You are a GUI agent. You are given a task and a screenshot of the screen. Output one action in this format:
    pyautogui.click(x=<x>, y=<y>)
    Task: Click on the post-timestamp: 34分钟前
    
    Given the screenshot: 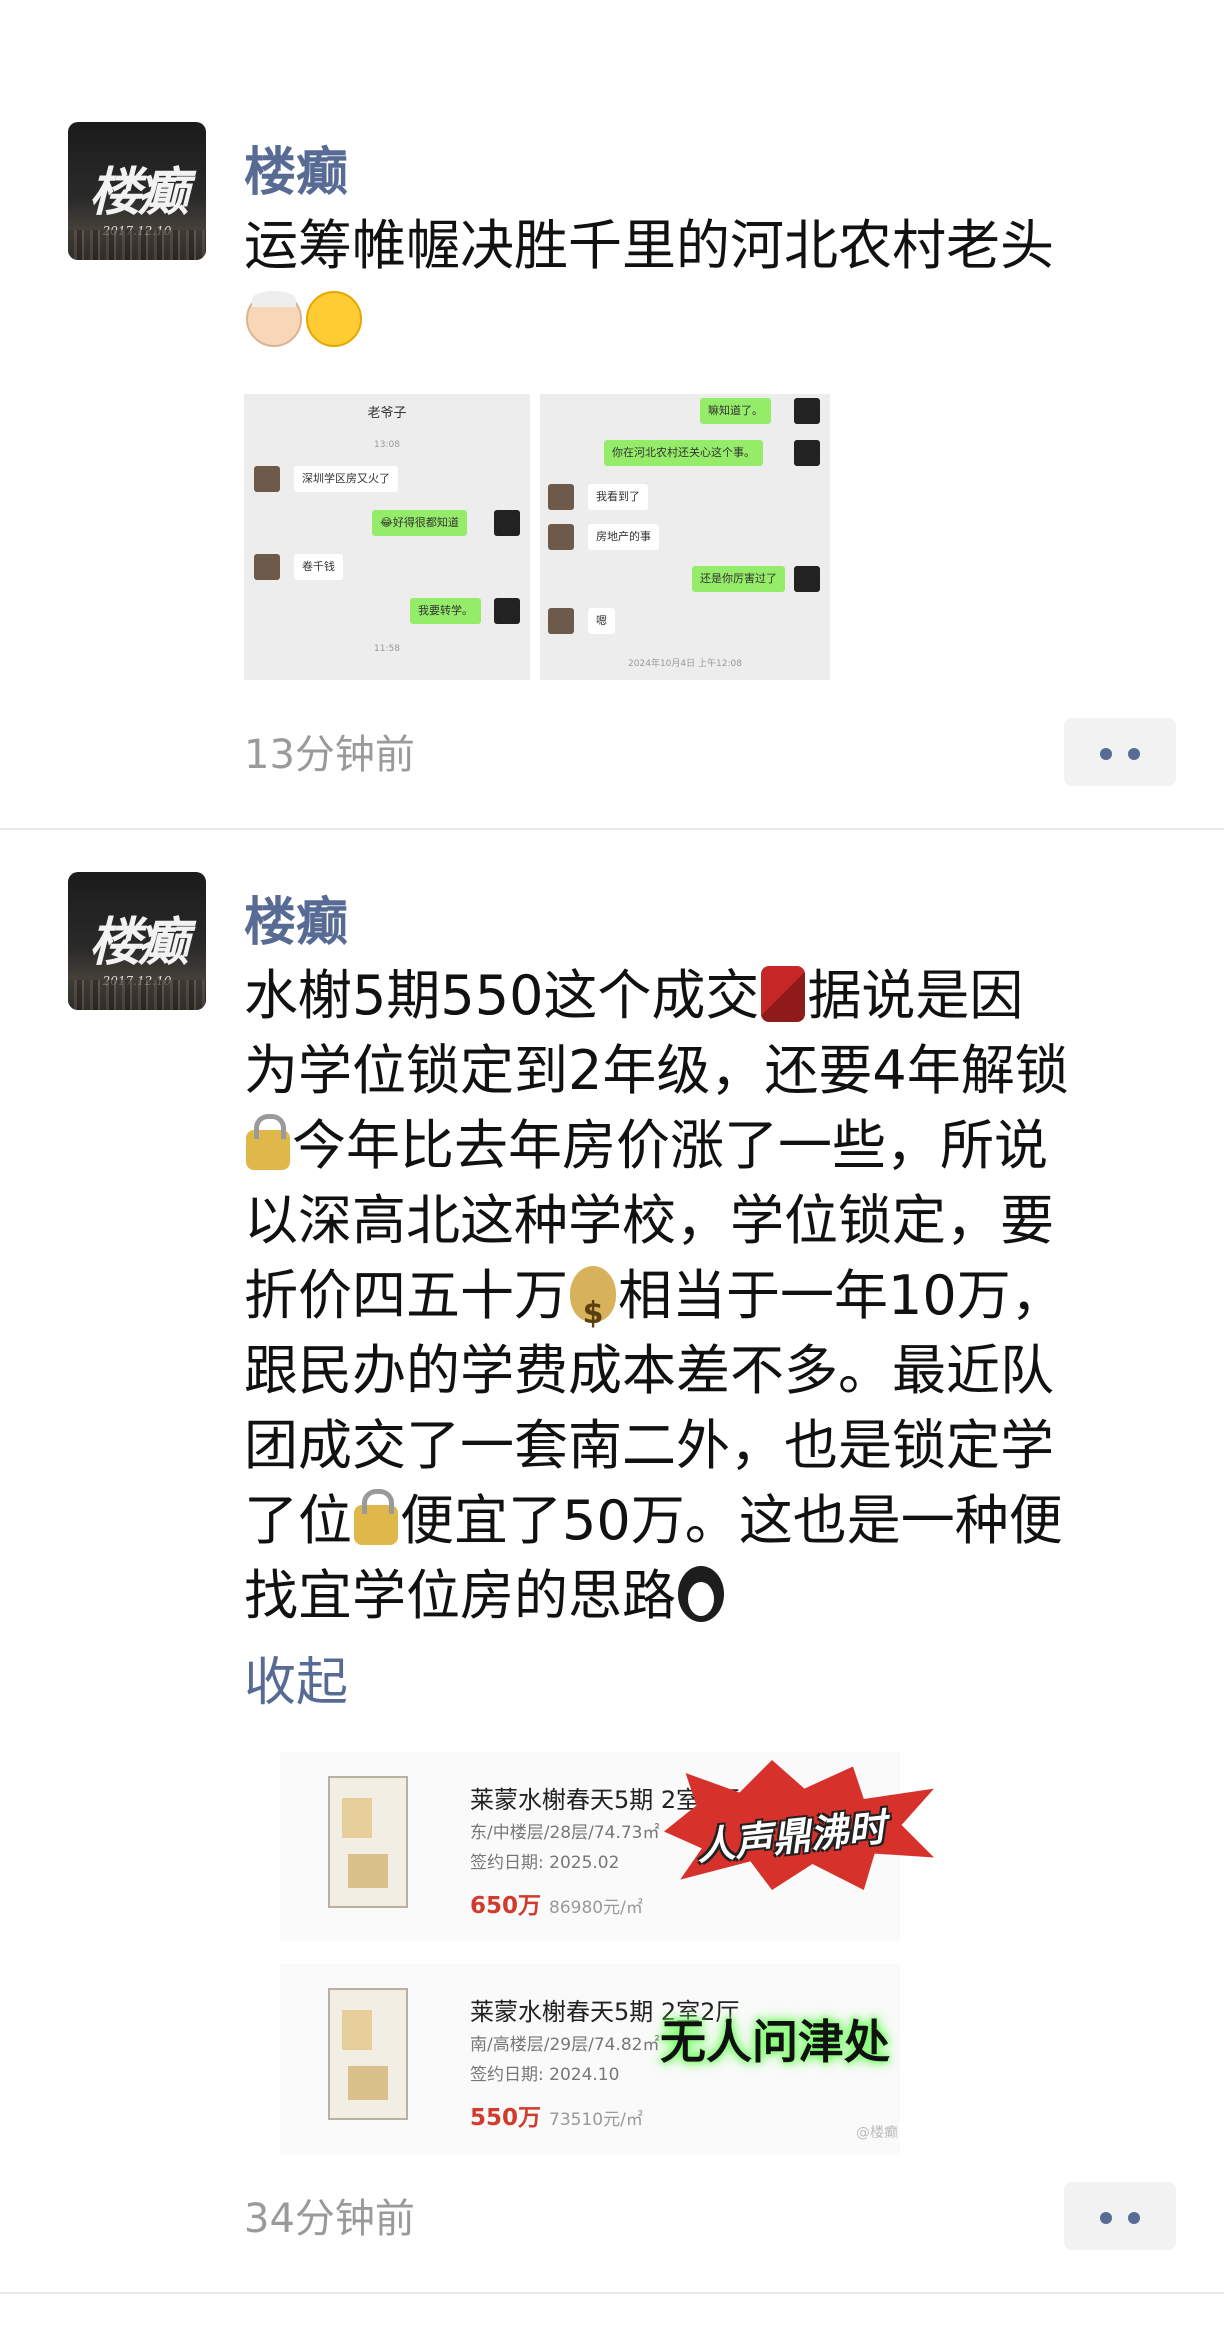 What is the action you would take?
    pyautogui.click(x=329, y=2219)
    